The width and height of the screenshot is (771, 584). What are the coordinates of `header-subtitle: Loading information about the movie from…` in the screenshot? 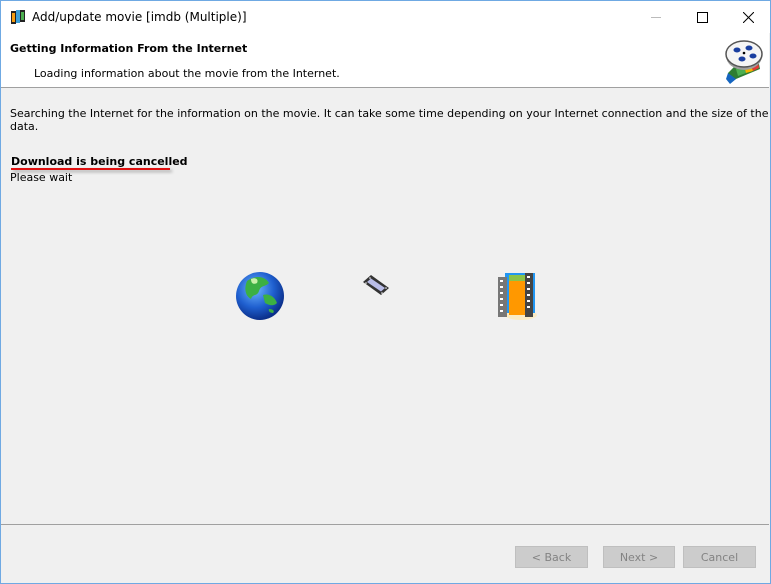 It's located at (187, 73).